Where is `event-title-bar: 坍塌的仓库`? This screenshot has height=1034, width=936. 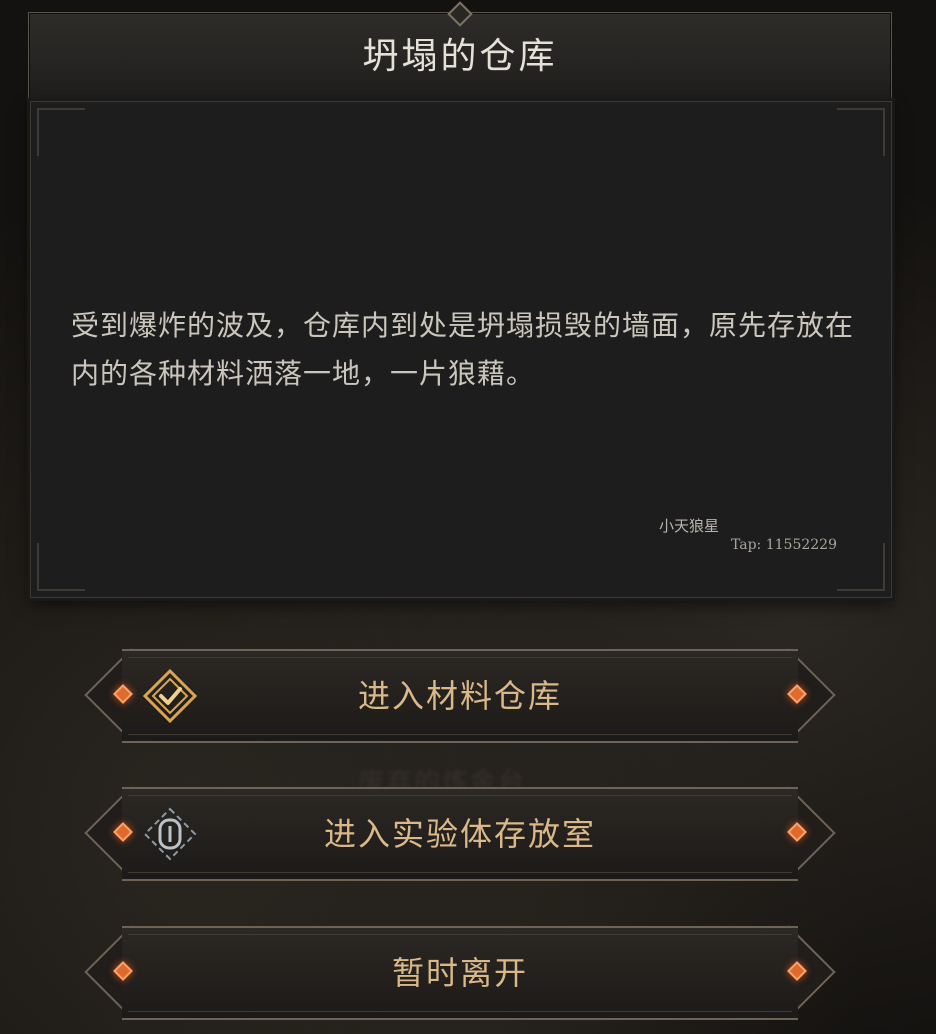 event-title-bar: 坍塌的仓库 is located at coordinates (460, 50).